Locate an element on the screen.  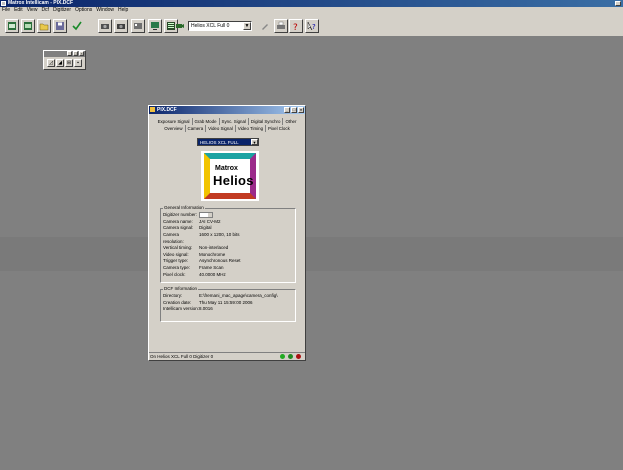
tool-palette: _ □ × ◿ ◢ ⊞ ▪ is located at coordinates (64, 60).